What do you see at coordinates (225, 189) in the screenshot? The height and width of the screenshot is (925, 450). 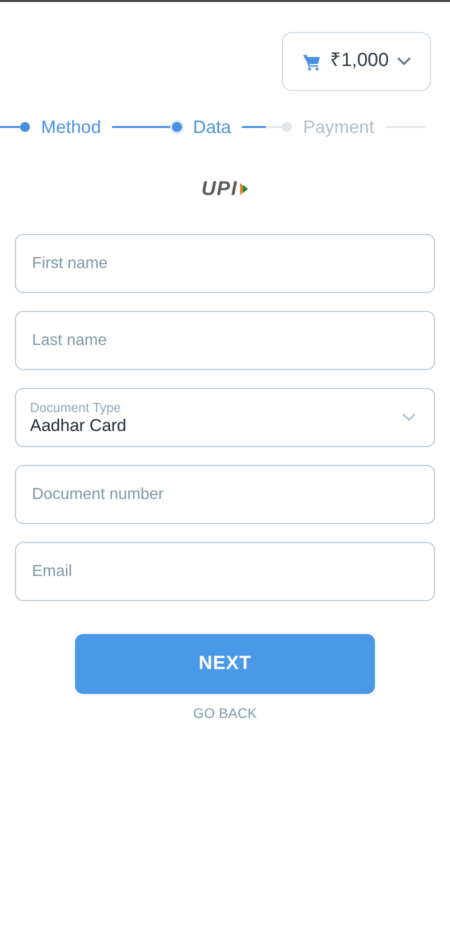 I see `upi-logo: UPI` at bounding box center [225, 189].